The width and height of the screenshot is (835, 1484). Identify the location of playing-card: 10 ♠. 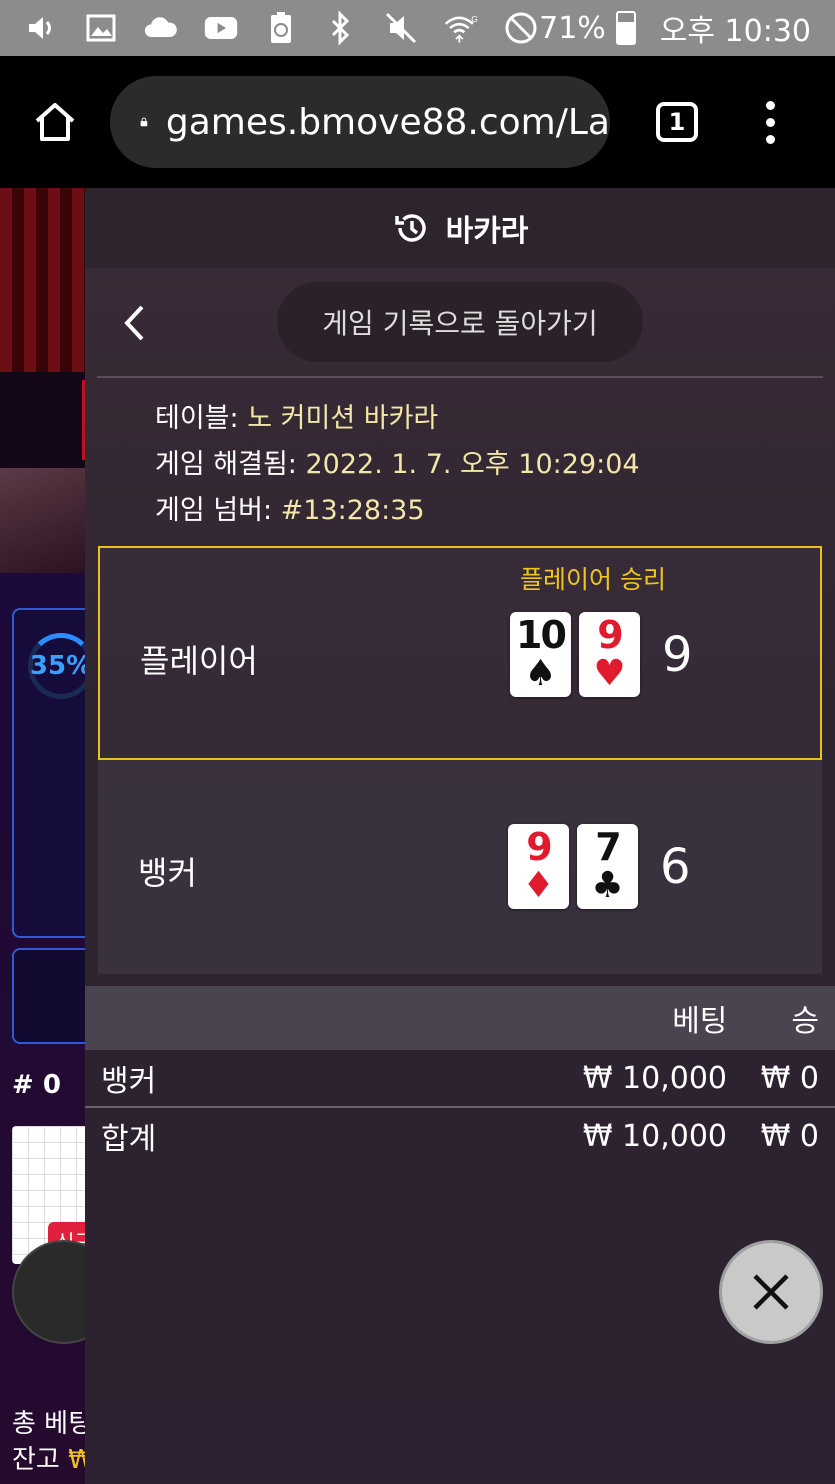
(540, 654).